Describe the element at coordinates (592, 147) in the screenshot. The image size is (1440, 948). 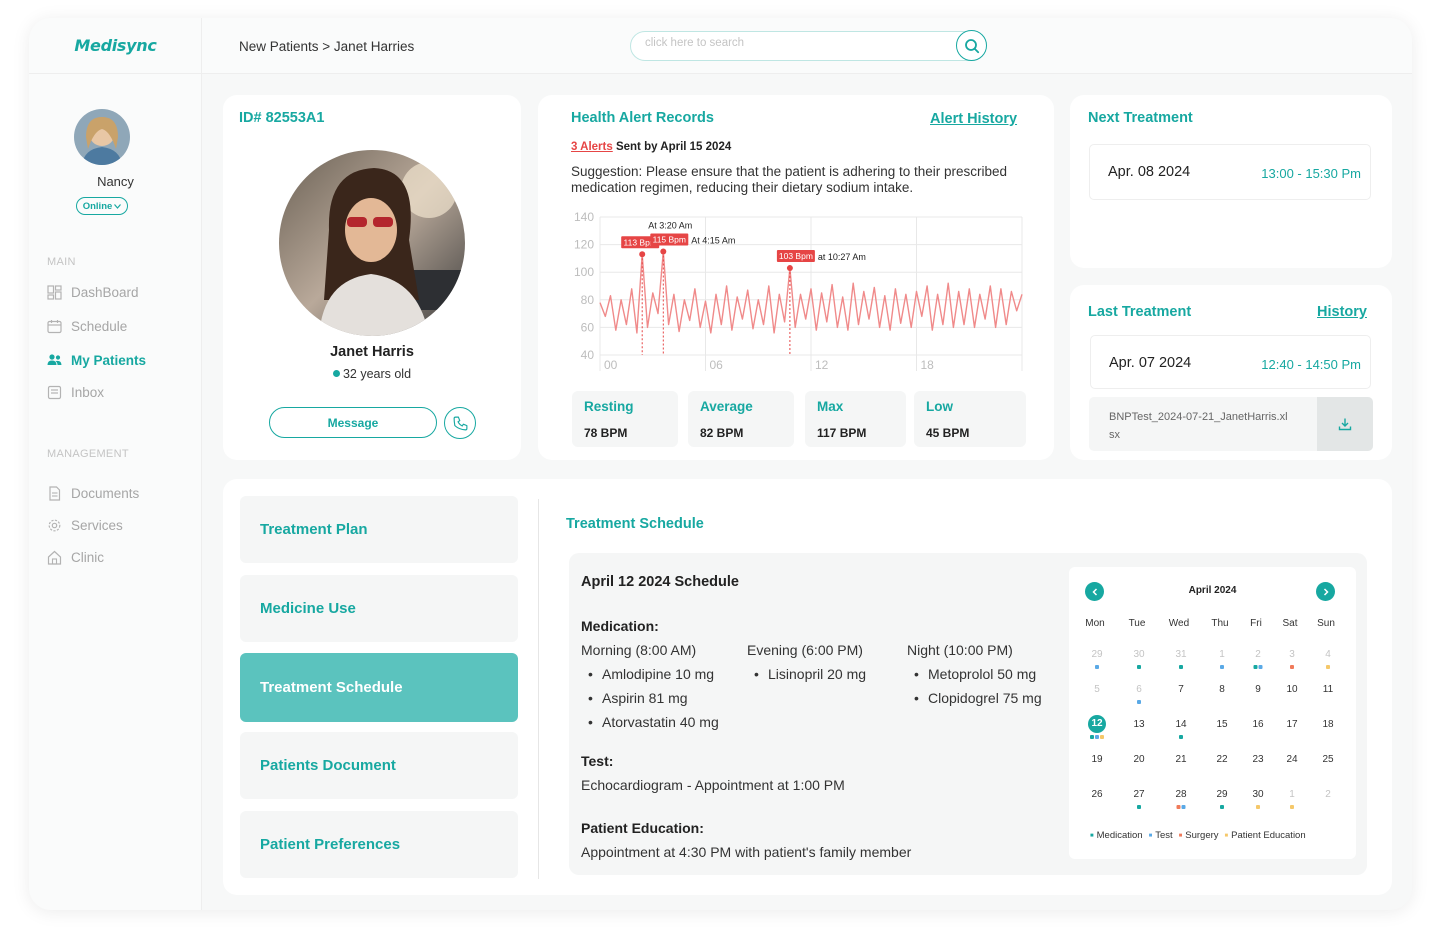
I see `alert-count-link: 3 Alerts` at that location.